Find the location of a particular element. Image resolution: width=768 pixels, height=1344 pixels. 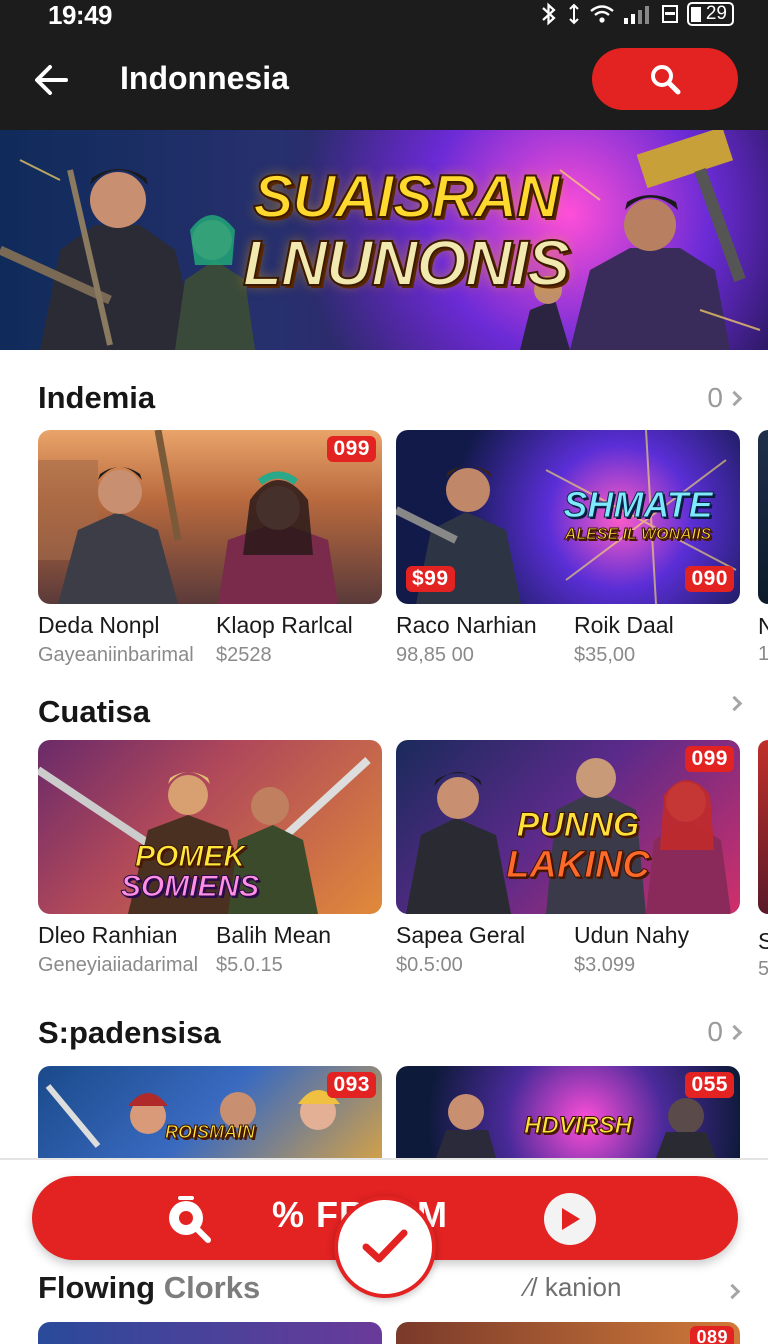

footer-see-more is located at coordinates (732, 1292).